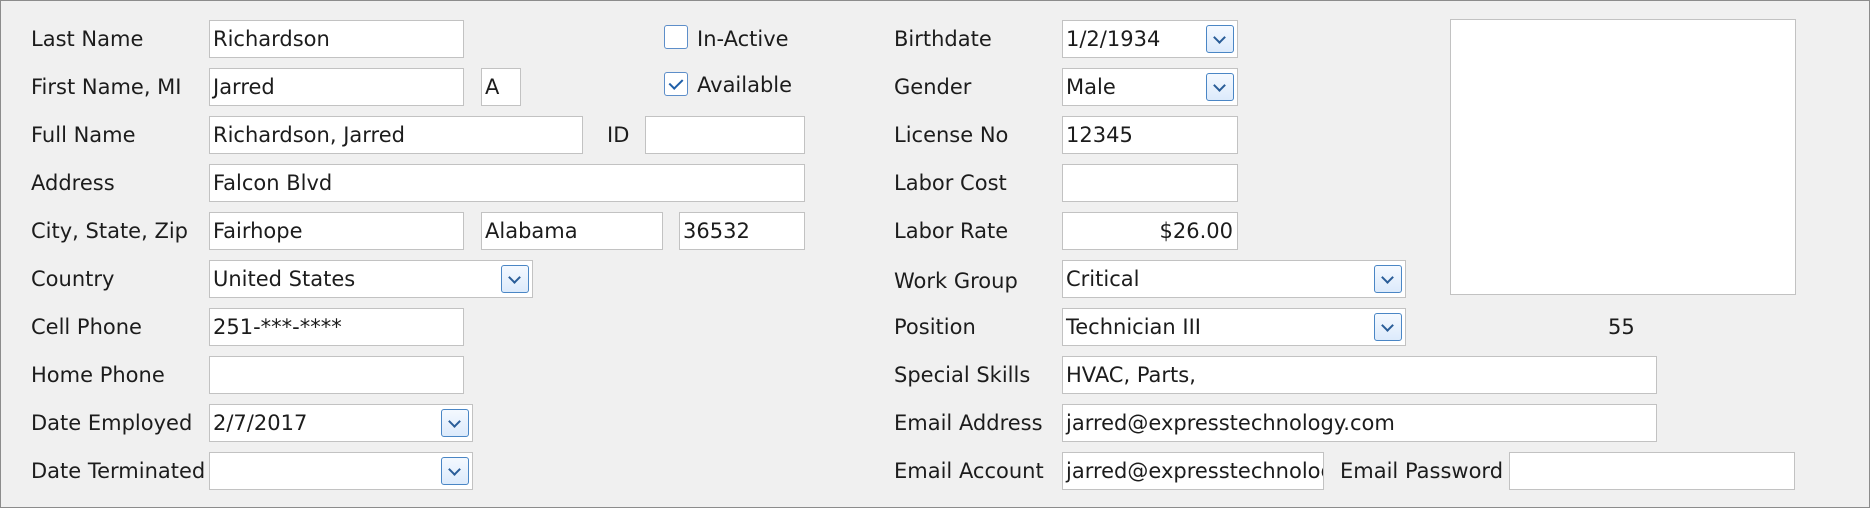 The height and width of the screenshot is (510, 1872). Describe the element at coordinates (73, 183) in the screenshot. I see `address-label: Address` at that location.